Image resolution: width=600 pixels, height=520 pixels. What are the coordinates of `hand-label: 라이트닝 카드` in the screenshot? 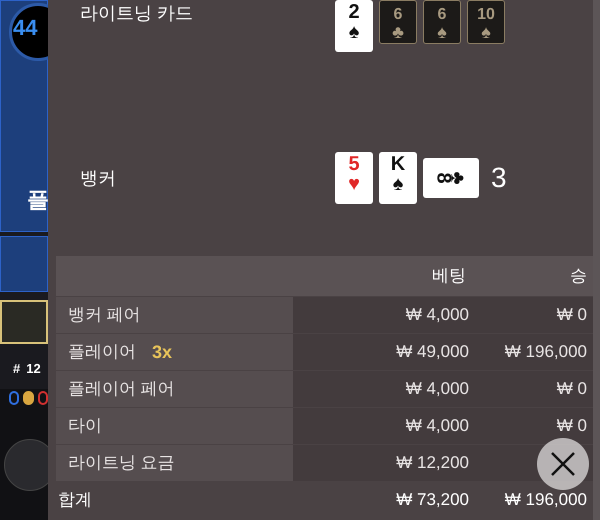 It's located at (136, 13).